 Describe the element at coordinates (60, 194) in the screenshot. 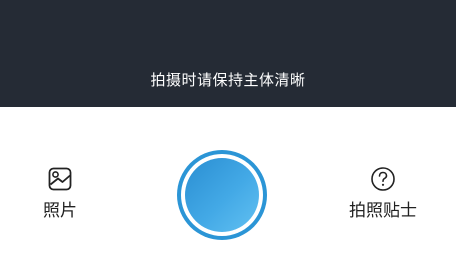

I see `photos-button: 照片` at that location.